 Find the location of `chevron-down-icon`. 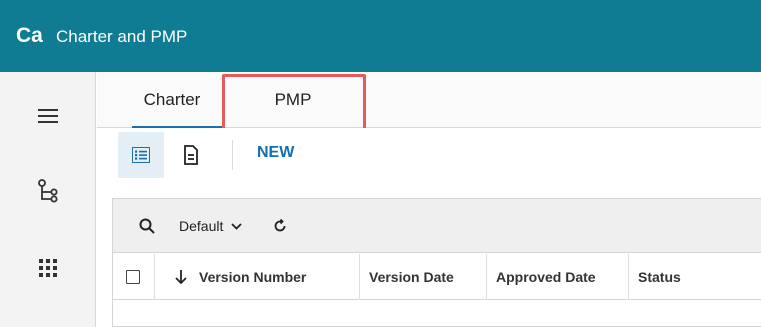

chevron-down-icon is located at coordinates (236, 226).